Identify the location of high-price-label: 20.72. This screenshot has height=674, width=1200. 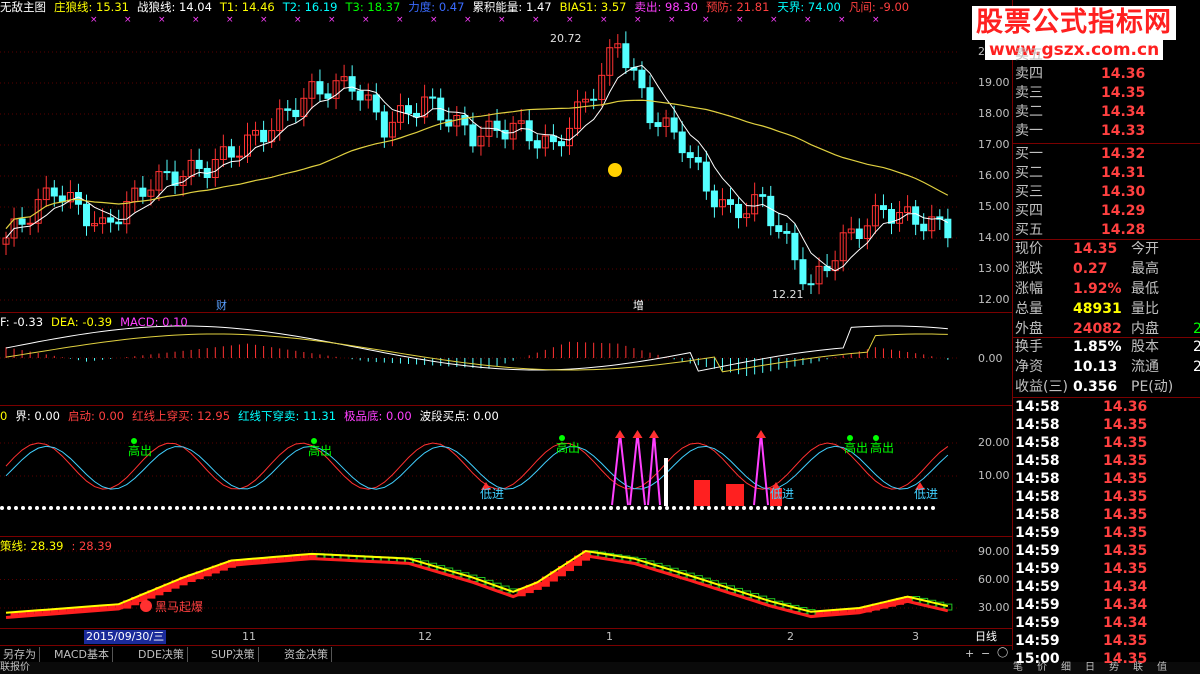
(566, 38).